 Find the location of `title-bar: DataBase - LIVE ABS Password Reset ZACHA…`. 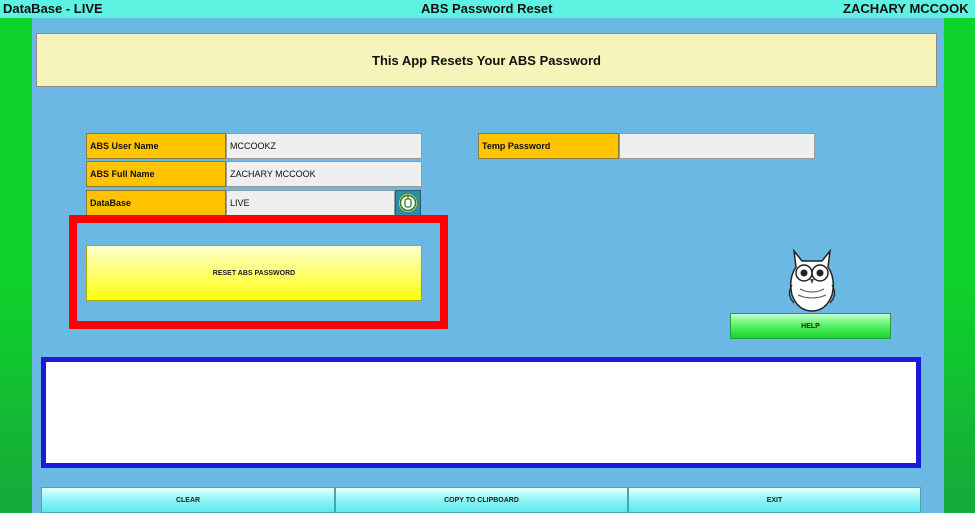

title-bar: DataBase - LIVE ABS Password Reset ZACHA… is located at coordinates (487, 9).